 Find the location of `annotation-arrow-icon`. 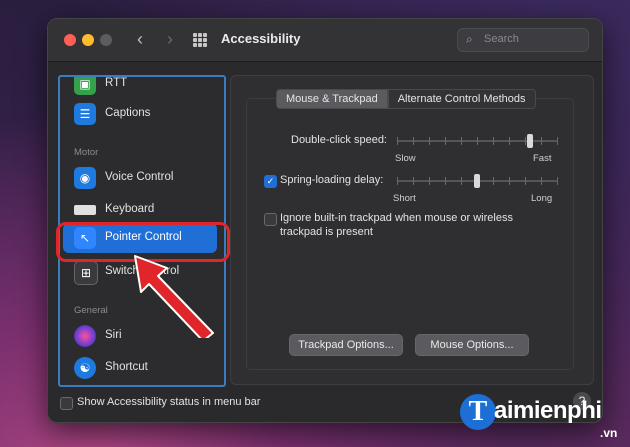

annotation-arrow-icon is located at coordinates (174, 296).